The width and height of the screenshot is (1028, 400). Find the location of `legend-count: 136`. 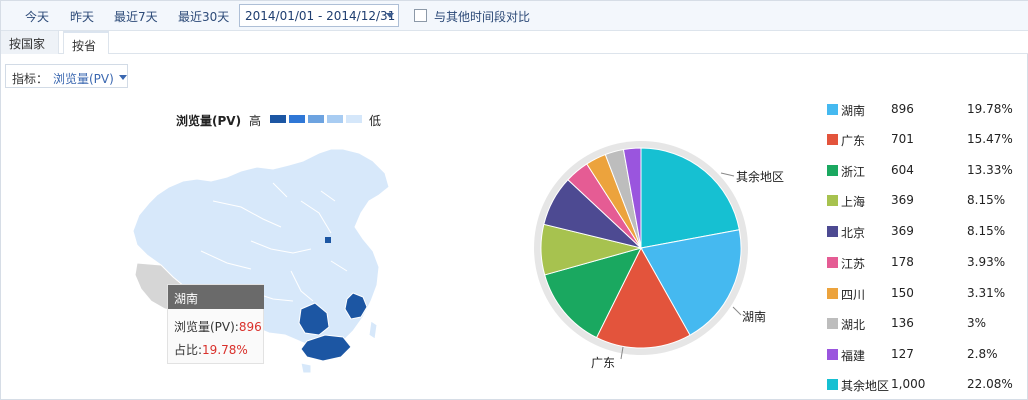

legend-count: 136 is located at coordinates (902, 323).